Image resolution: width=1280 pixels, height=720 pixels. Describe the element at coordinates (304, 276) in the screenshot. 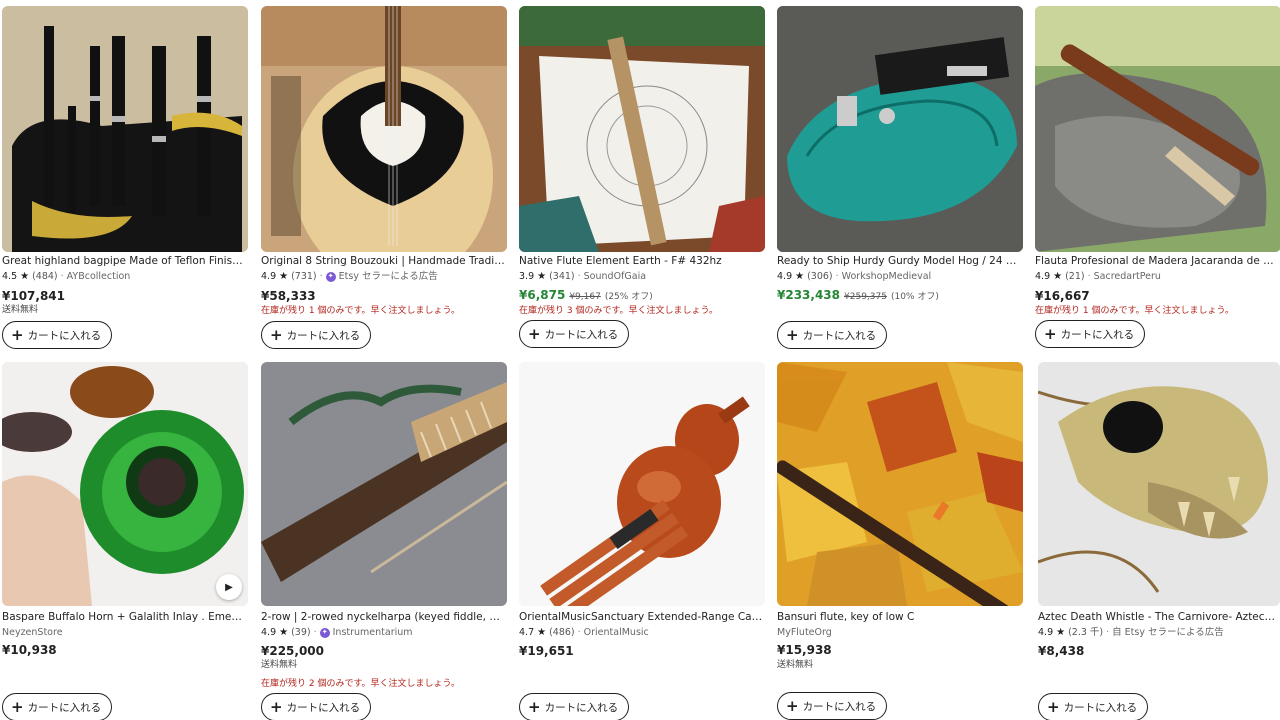

I see `review-count: (731)` at that location.